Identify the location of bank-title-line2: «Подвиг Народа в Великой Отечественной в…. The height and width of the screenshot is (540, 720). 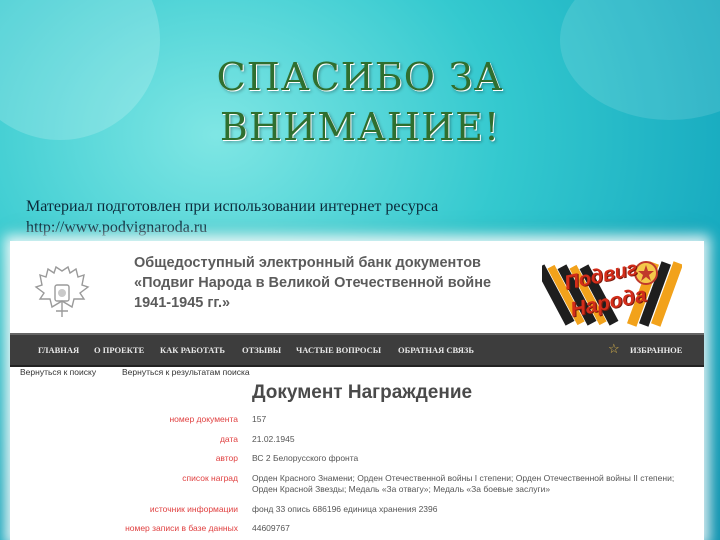
(313, 283).